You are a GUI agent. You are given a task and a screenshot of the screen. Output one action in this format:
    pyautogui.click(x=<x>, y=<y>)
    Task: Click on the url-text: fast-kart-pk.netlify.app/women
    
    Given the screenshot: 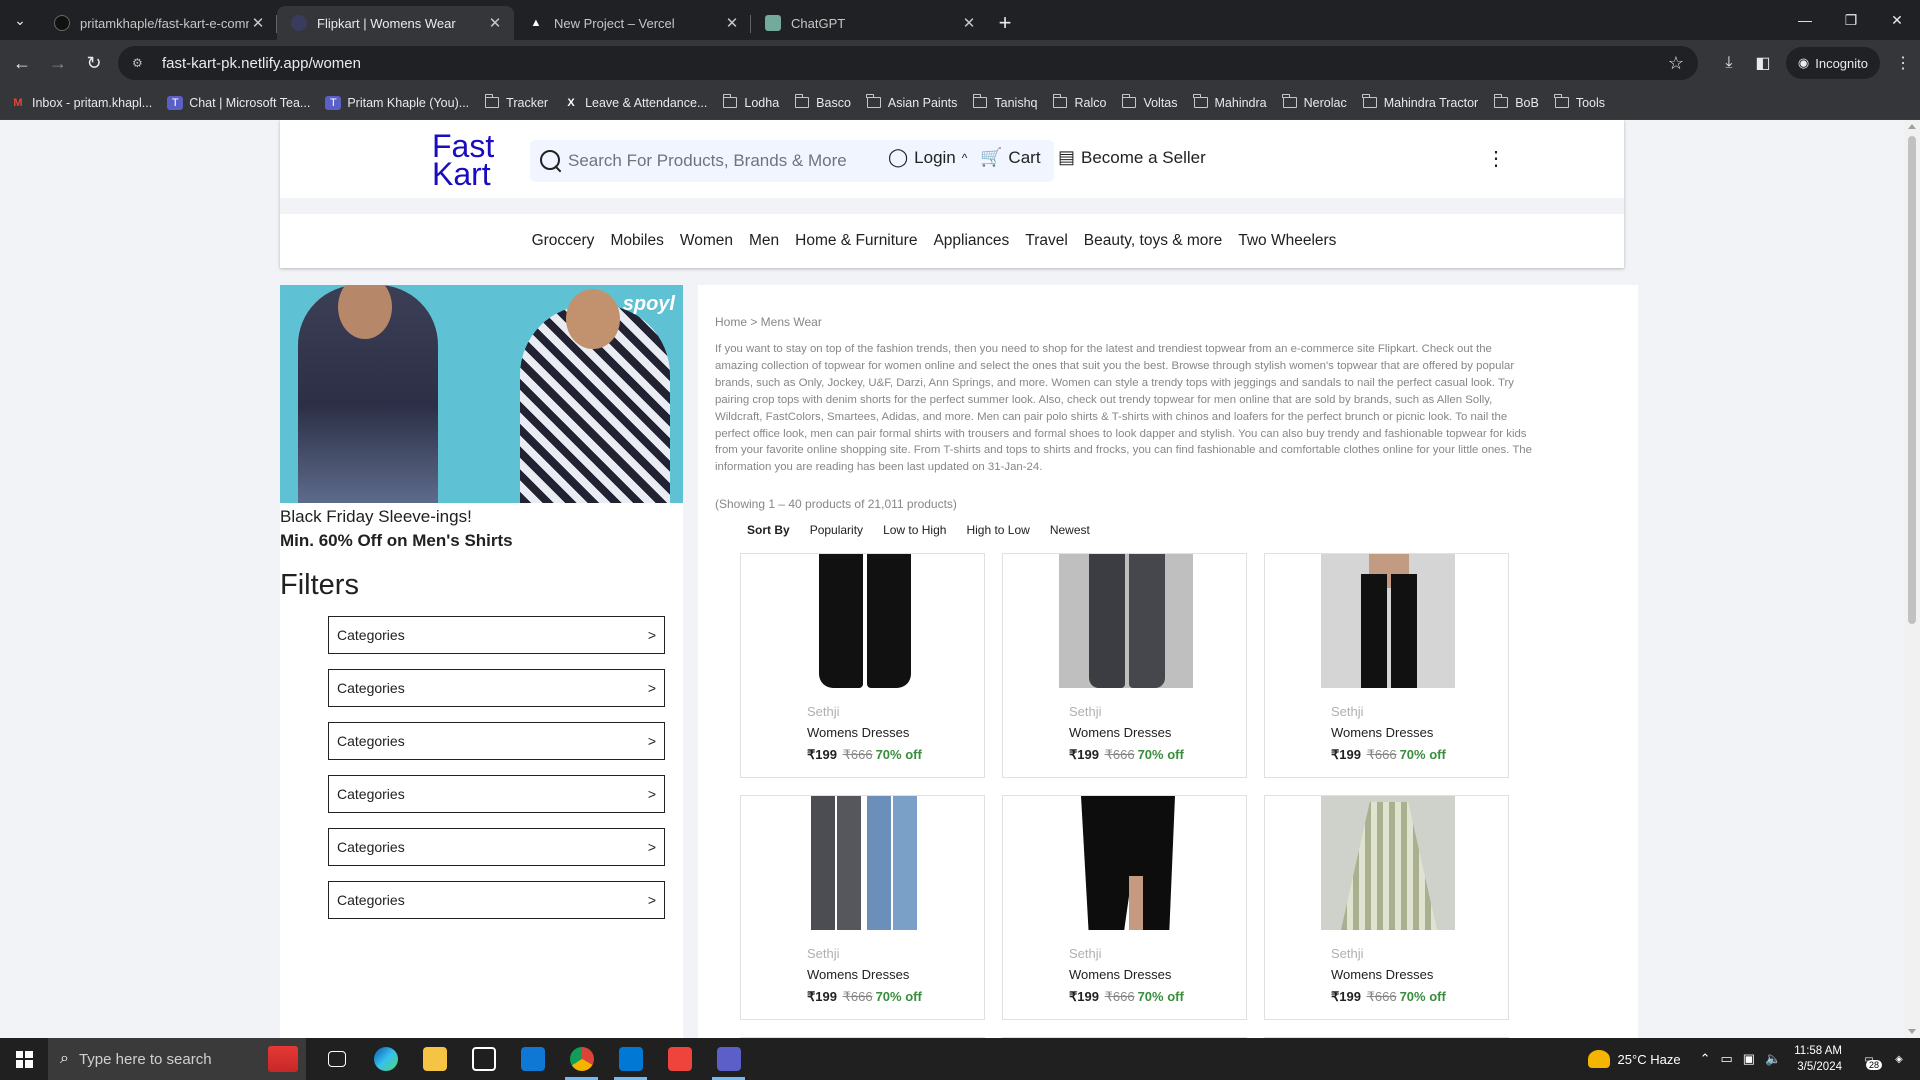 What is the action you would take?
    pyautogui.click(x=915, y=63)
    